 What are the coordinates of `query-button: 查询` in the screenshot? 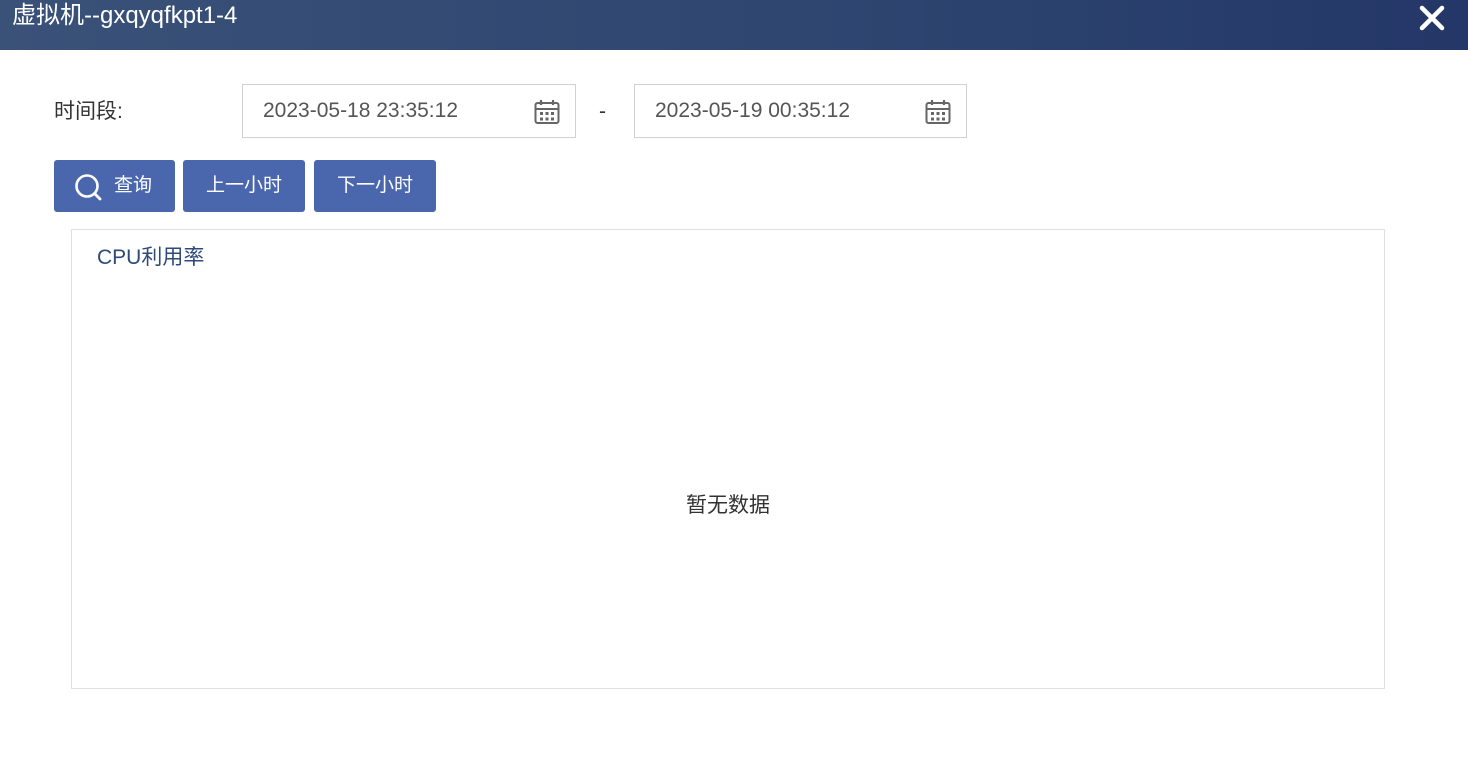 It's located at (114, 186).